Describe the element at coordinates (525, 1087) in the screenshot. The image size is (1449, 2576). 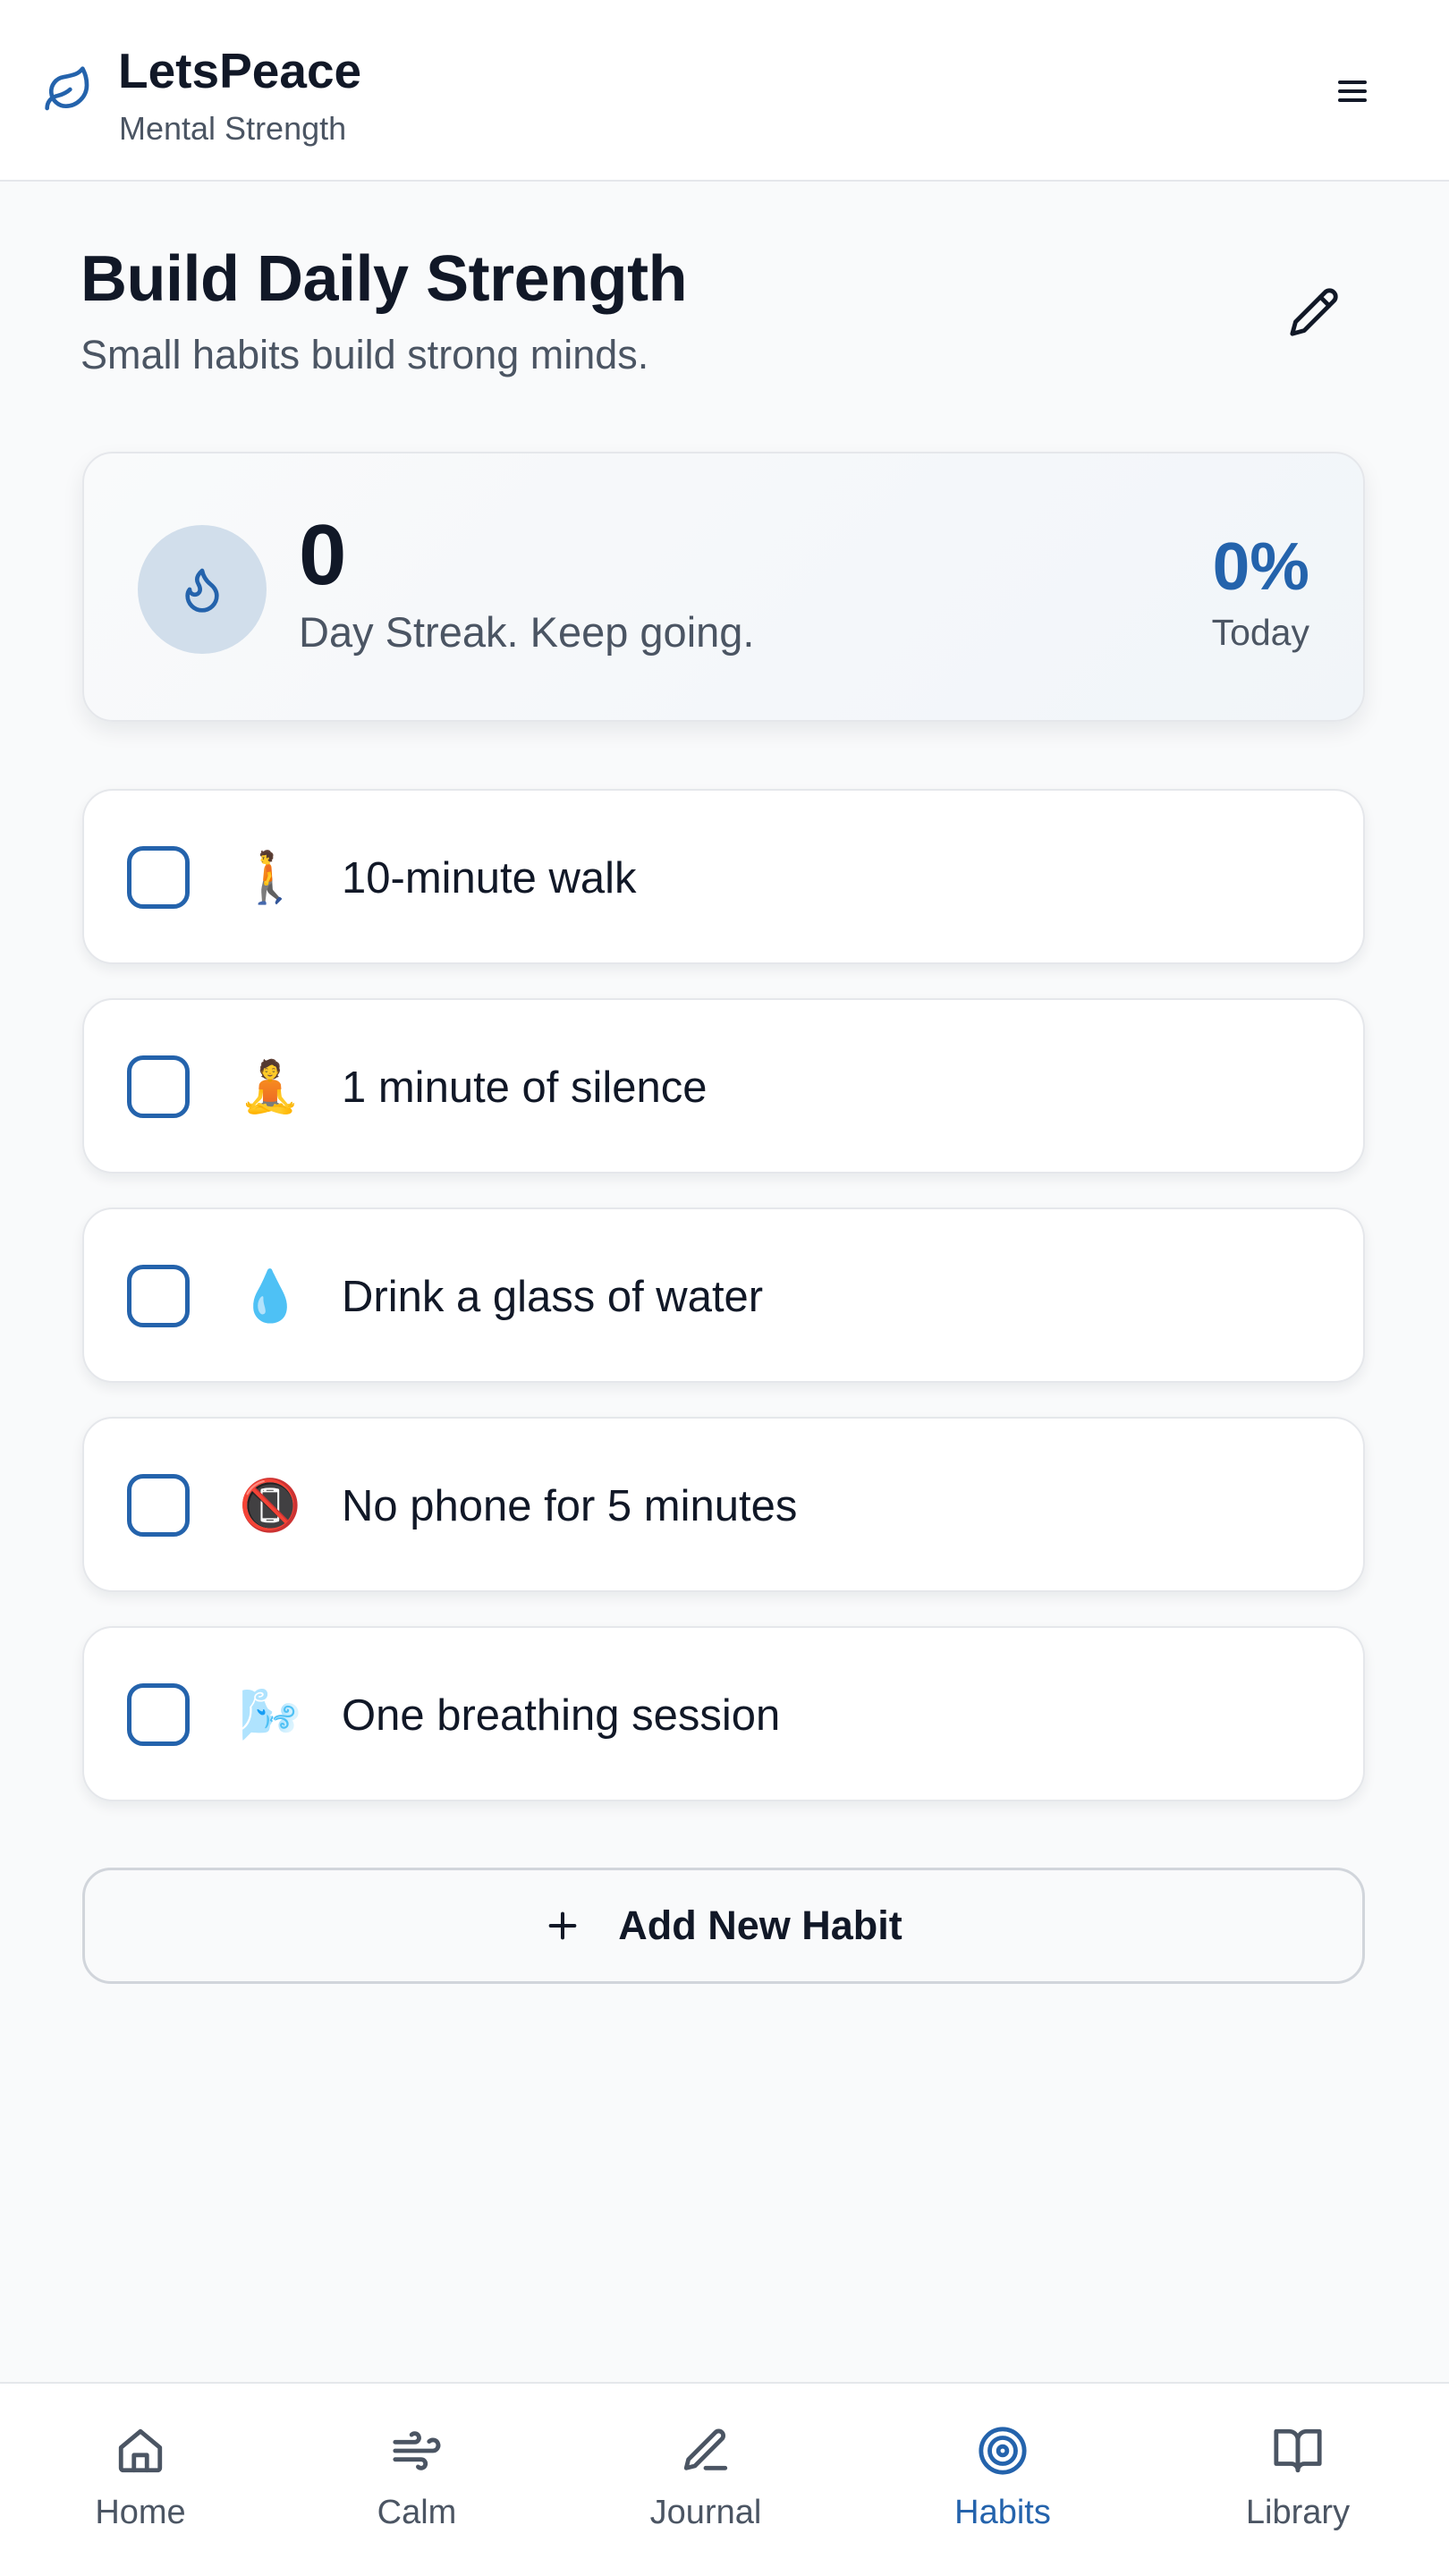
I see `habit-label: 1 minute of silence` at that location.